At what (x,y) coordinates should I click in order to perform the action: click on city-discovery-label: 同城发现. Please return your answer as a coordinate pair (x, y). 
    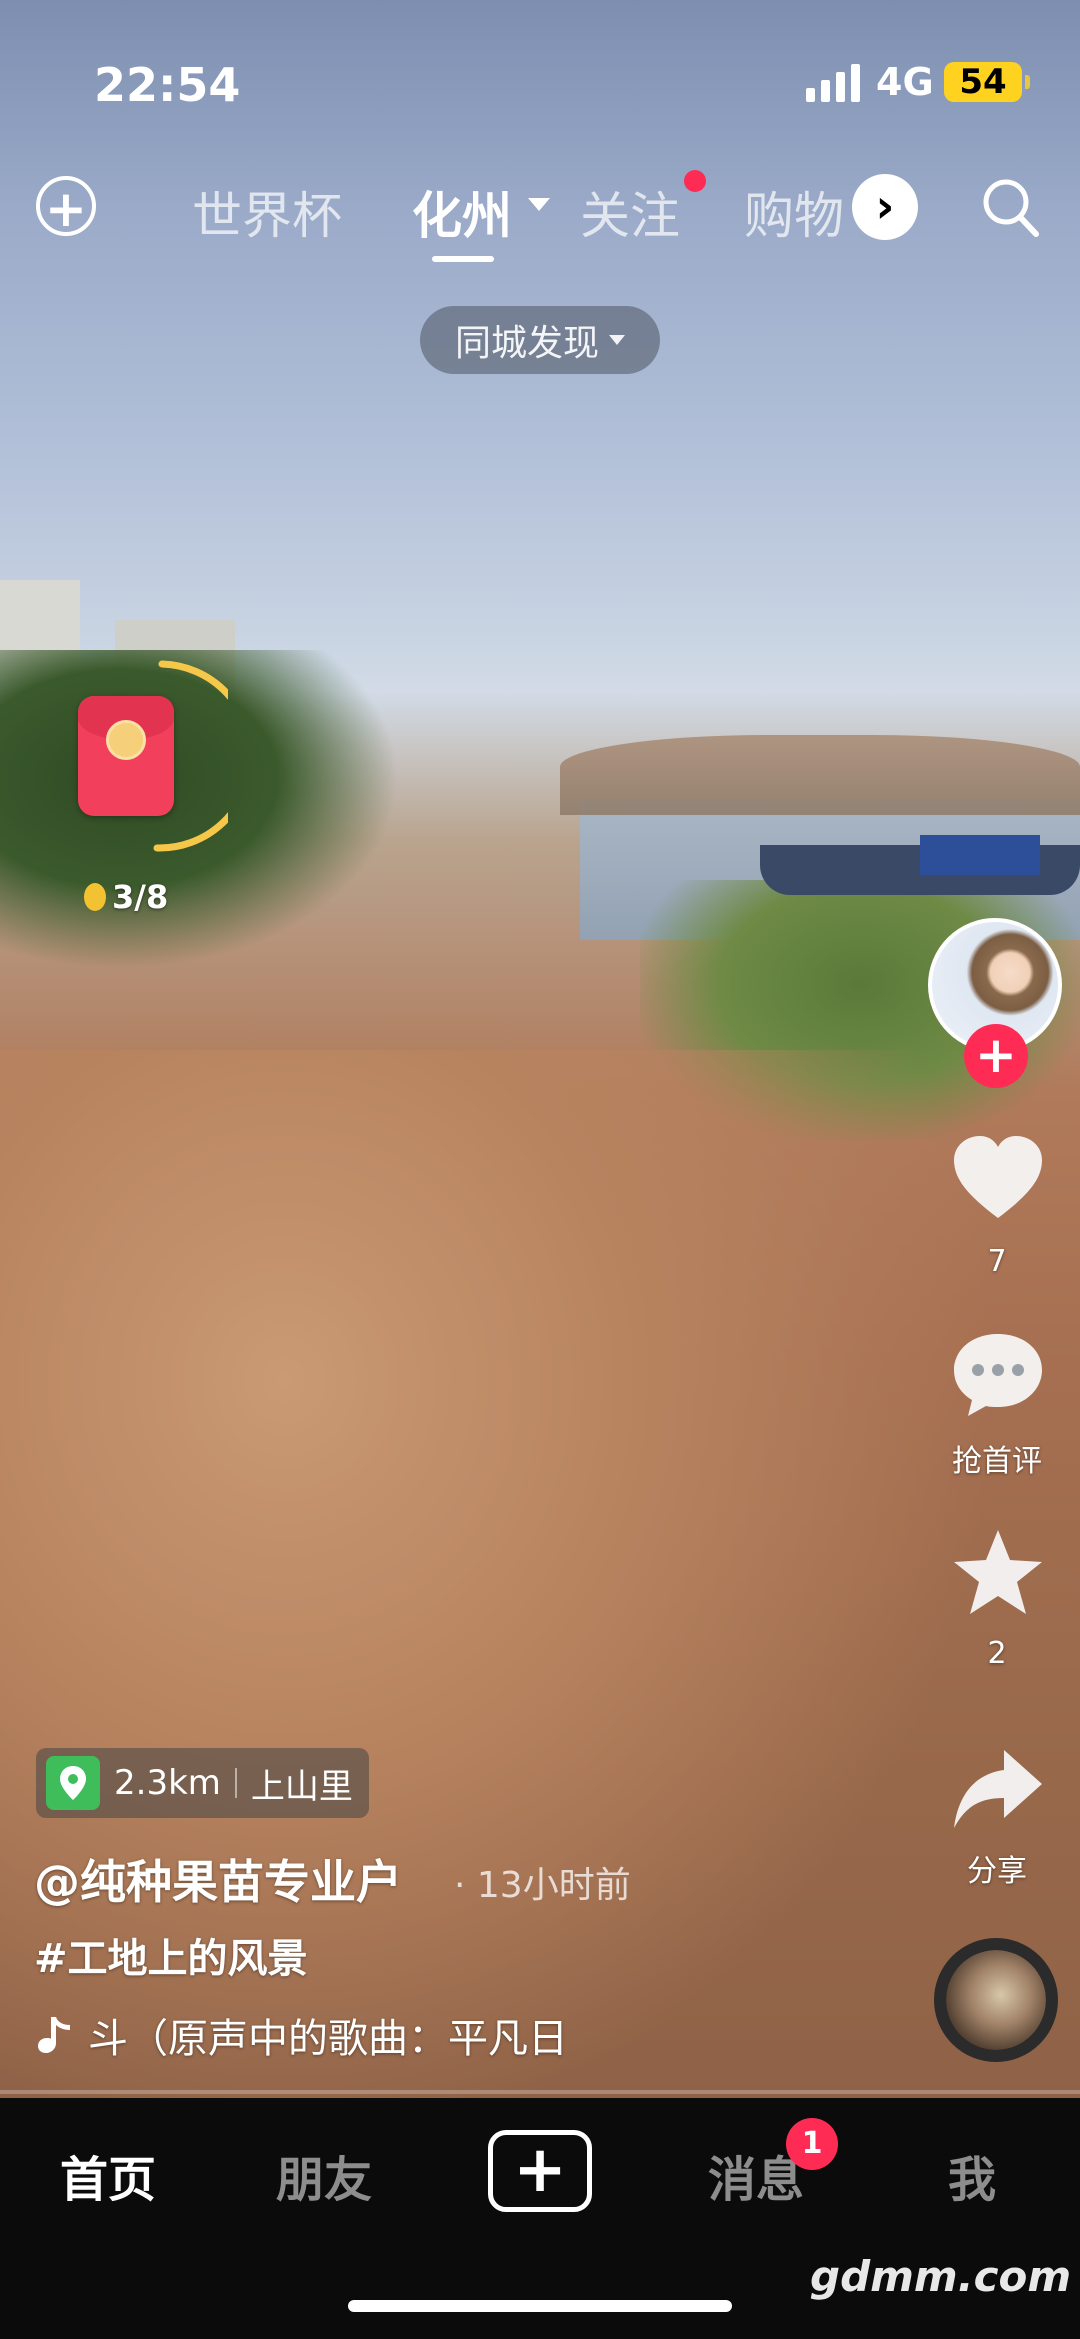
    Looking at the image, I should click on (526, 343).